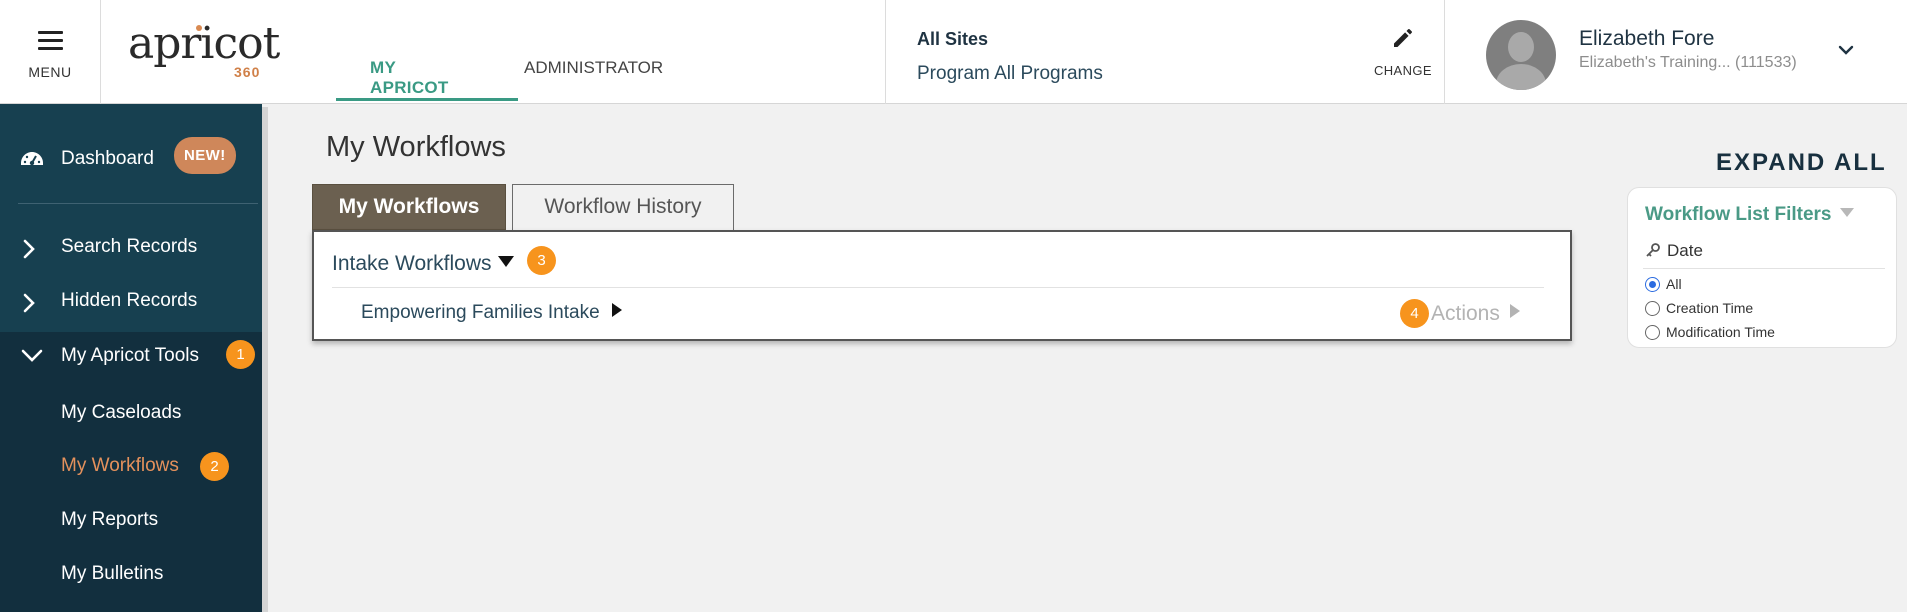  I want to click on sidebar-subitem-my-bulletins: My Bulletins, so click(112, 574).